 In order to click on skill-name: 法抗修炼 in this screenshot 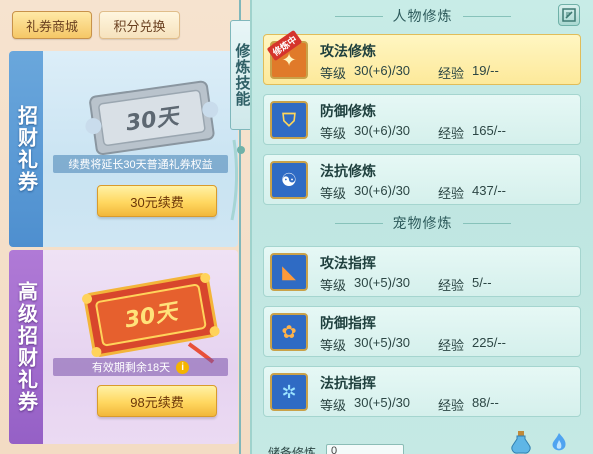, I will do `click(348, 171)`.